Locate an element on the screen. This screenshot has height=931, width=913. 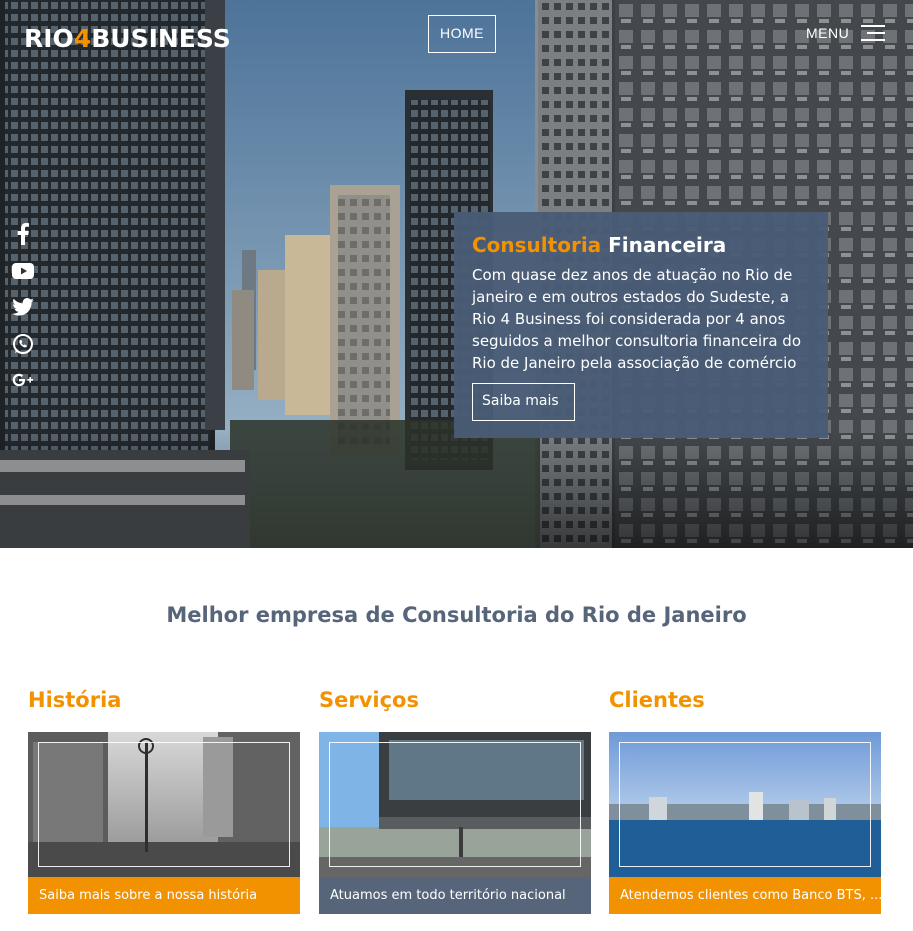
menu-label: MENU is located at coordinates (828, 33).